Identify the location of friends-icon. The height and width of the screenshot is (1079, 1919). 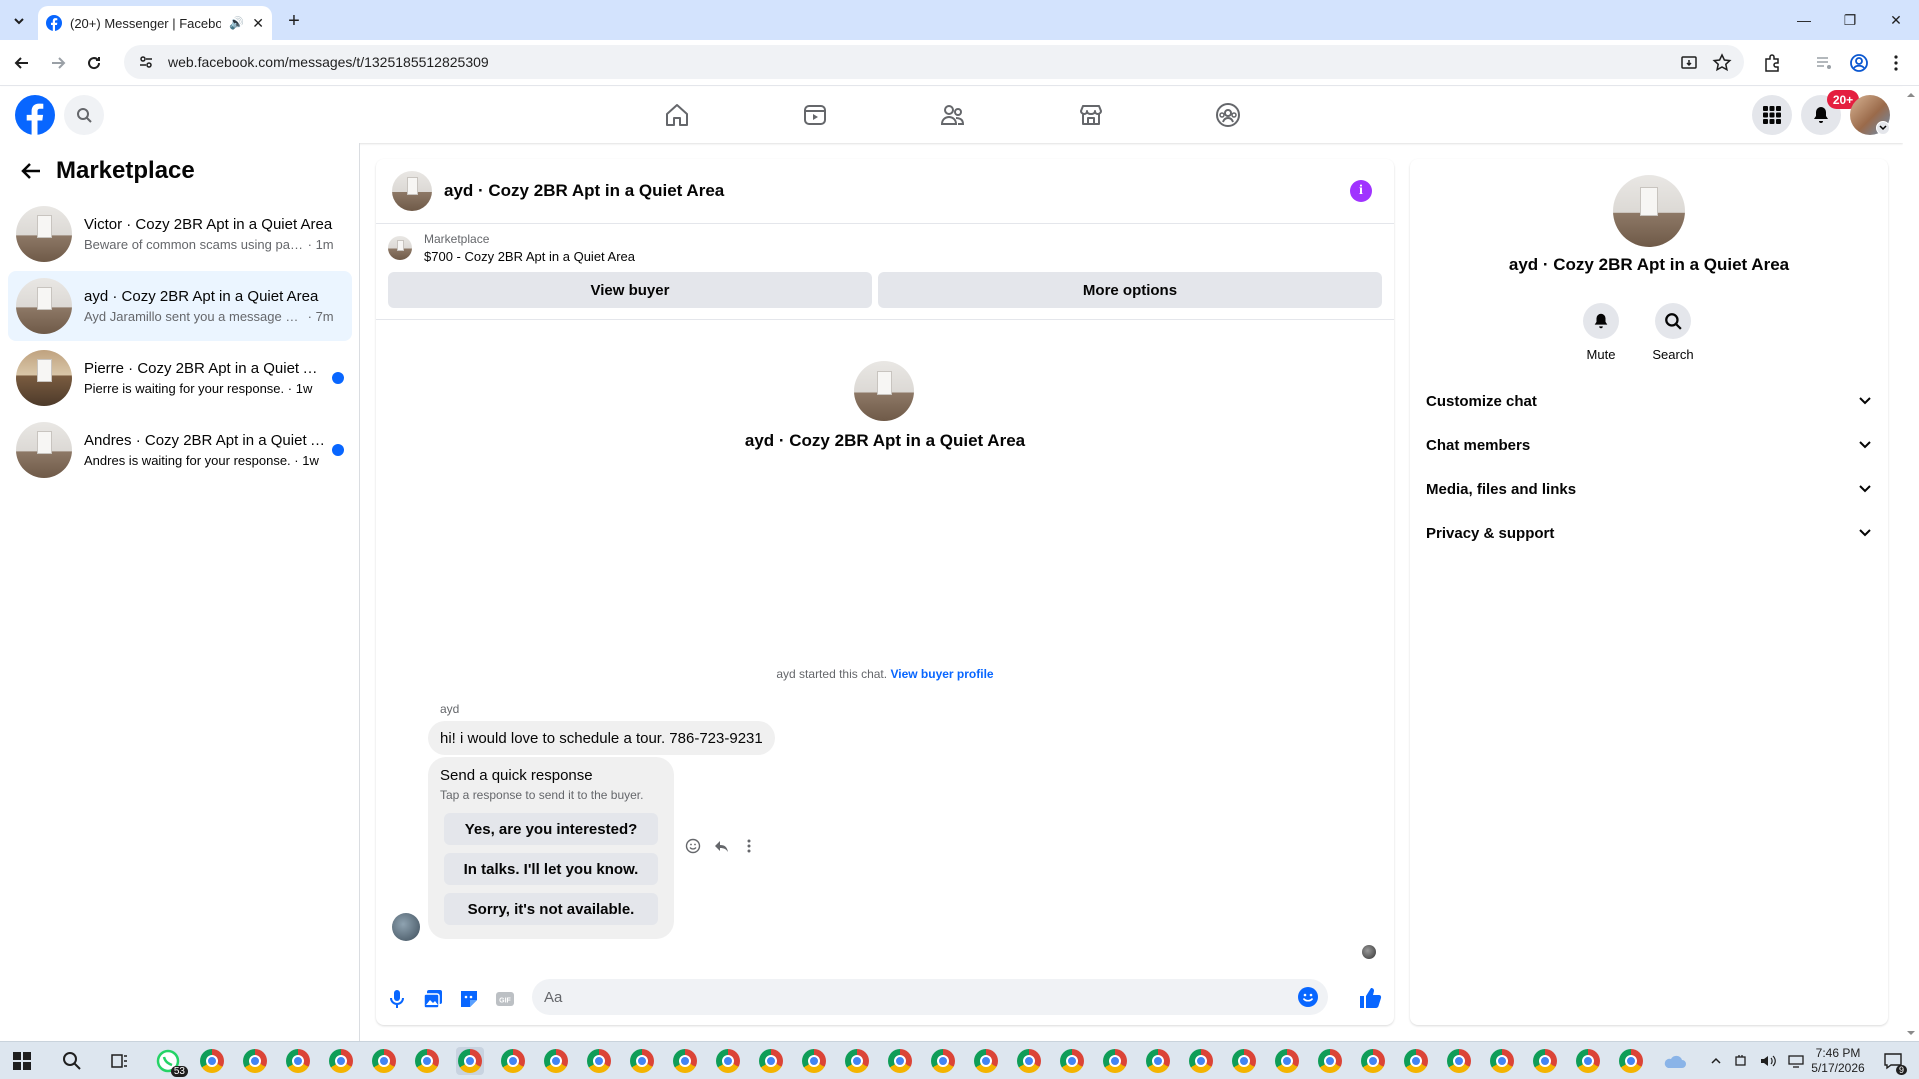
(953, 115).